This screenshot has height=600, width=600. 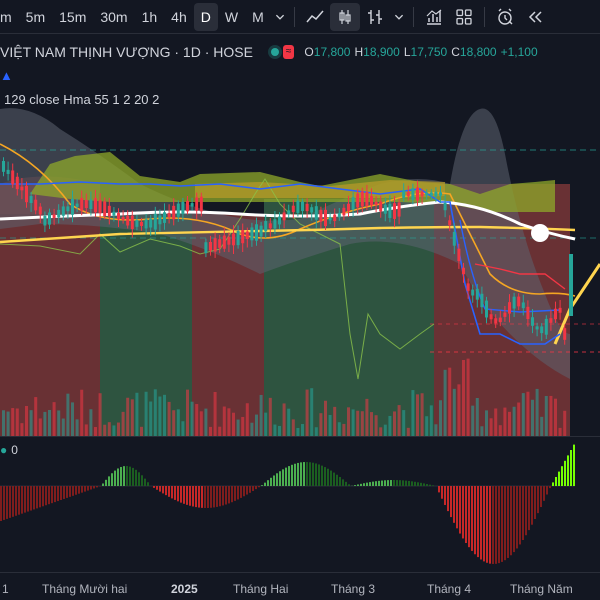 What do you see at coordinates (434, 17) in the screenshot?
I see `indicators-icon` at bounding box center [434, 17].